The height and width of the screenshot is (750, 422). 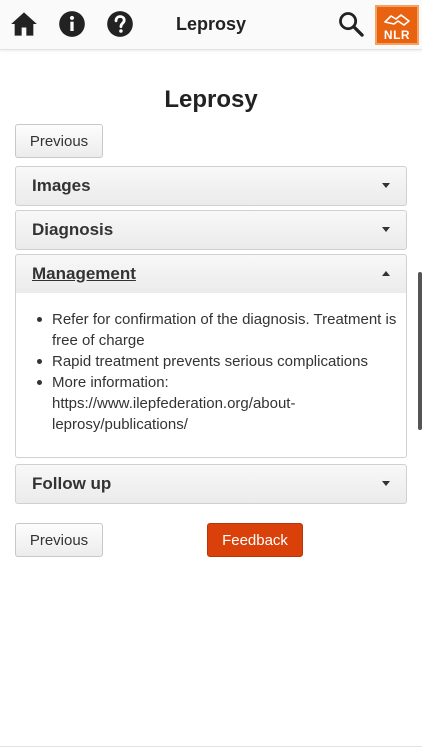 I want to click on top-app-bar: Leprosy NLR, so click(x=211, y=25).